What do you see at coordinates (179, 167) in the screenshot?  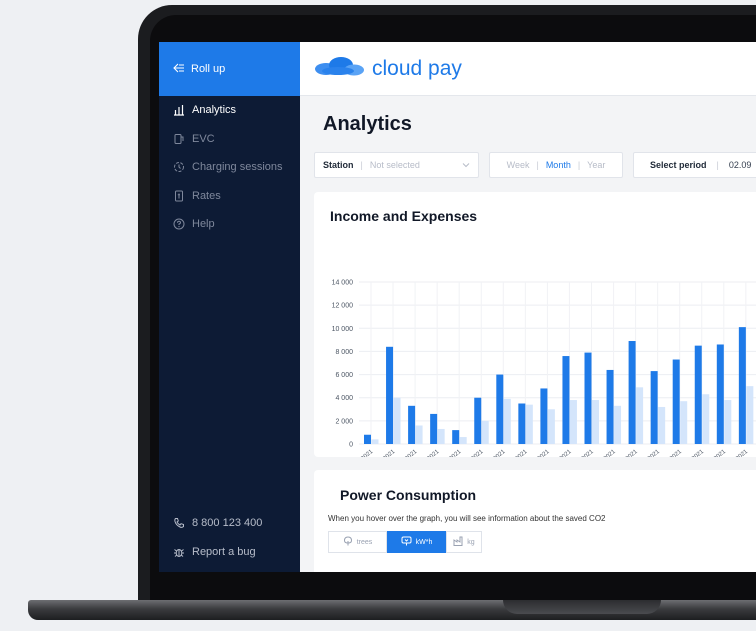 I see `history-icon` at bounding box center [179, 167].